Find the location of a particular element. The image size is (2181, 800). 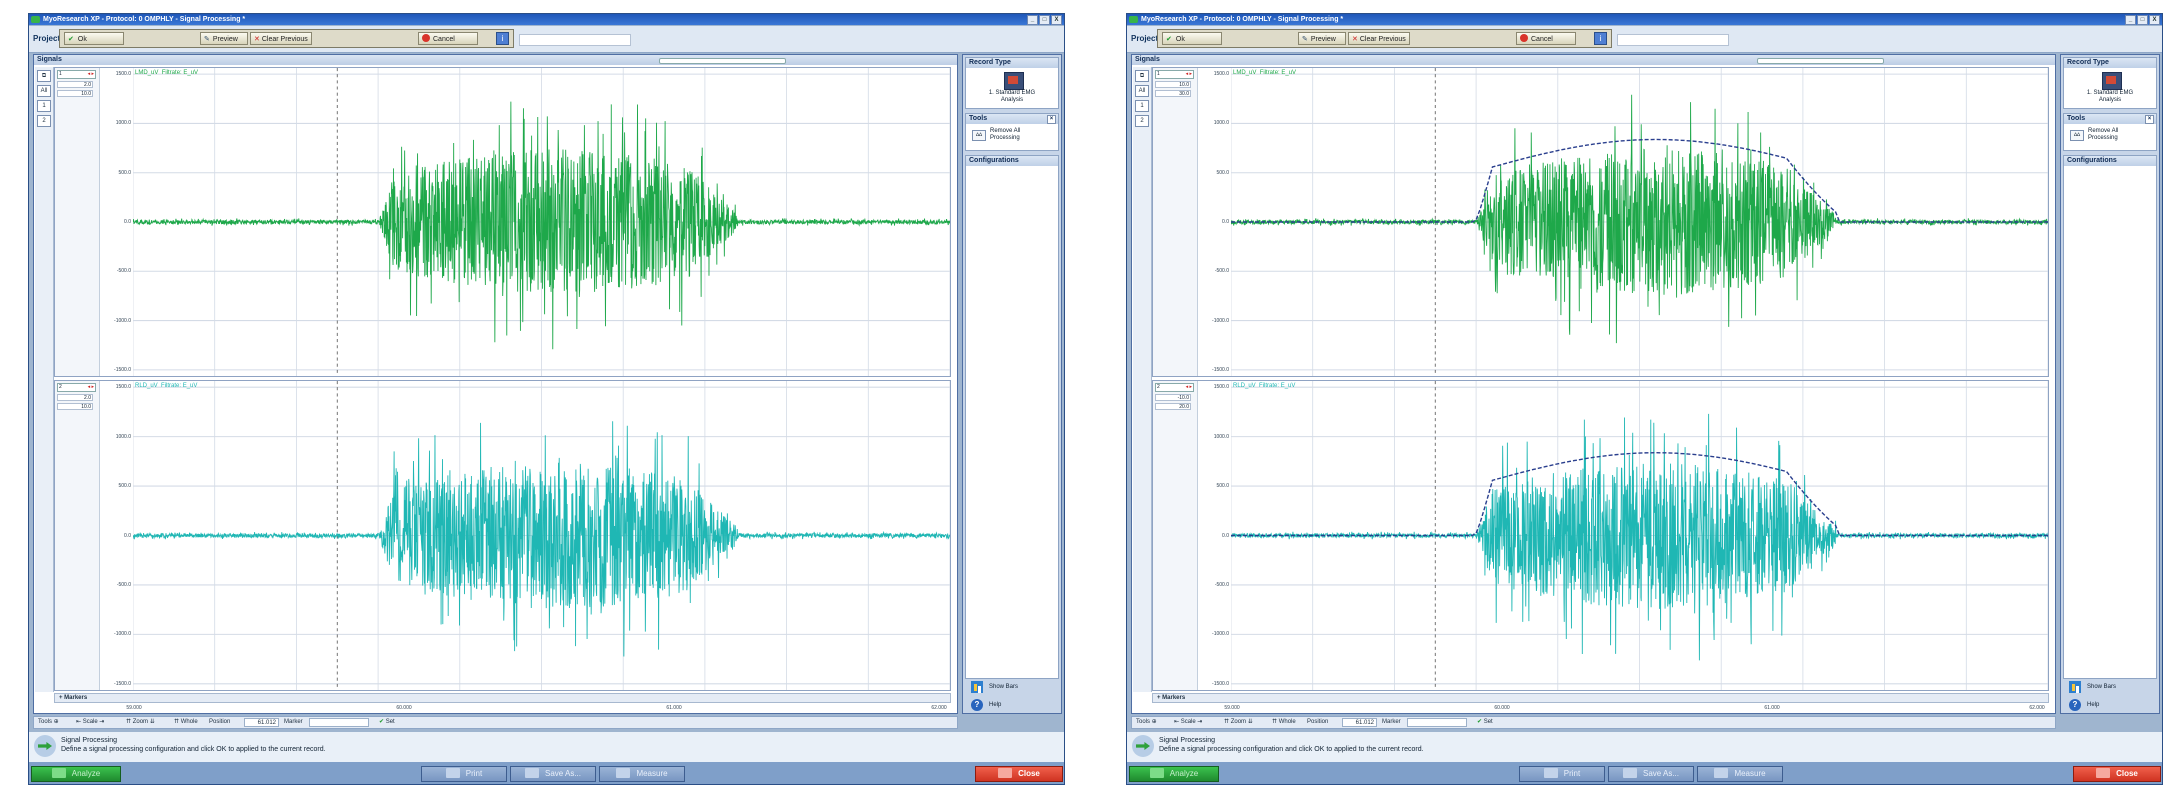

y-tick: -500.0 is located at coordinates (123, 271).